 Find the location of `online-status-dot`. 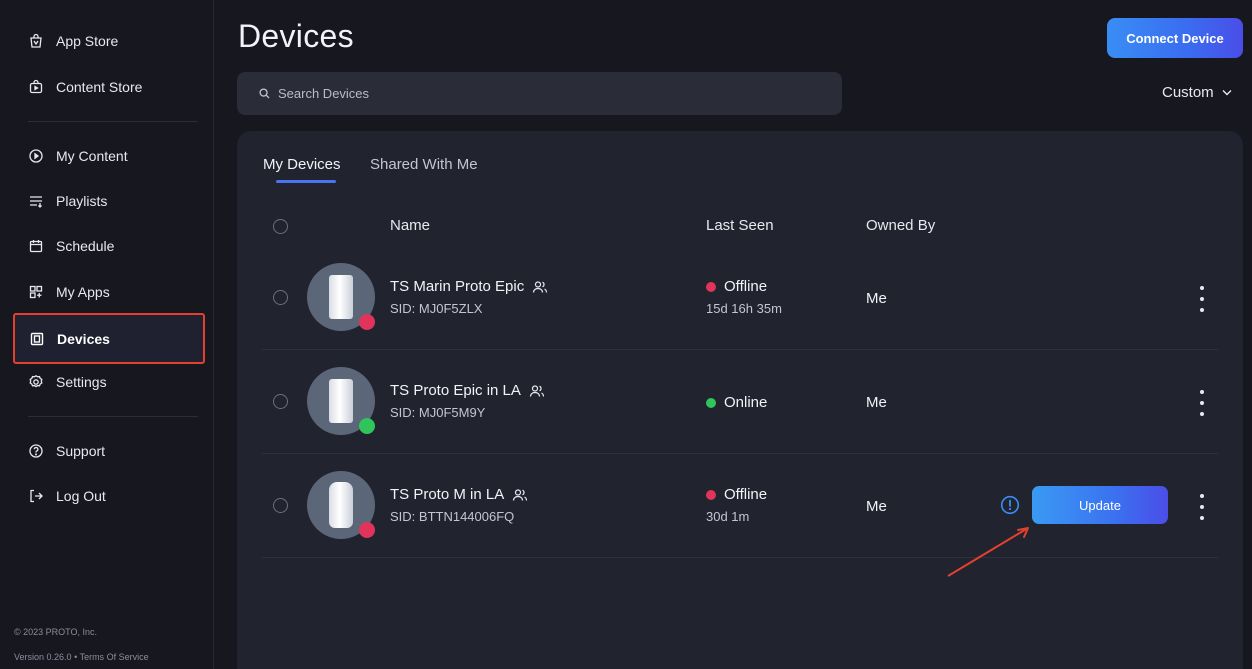

online-status-dot is located at coordinates (711, 402).